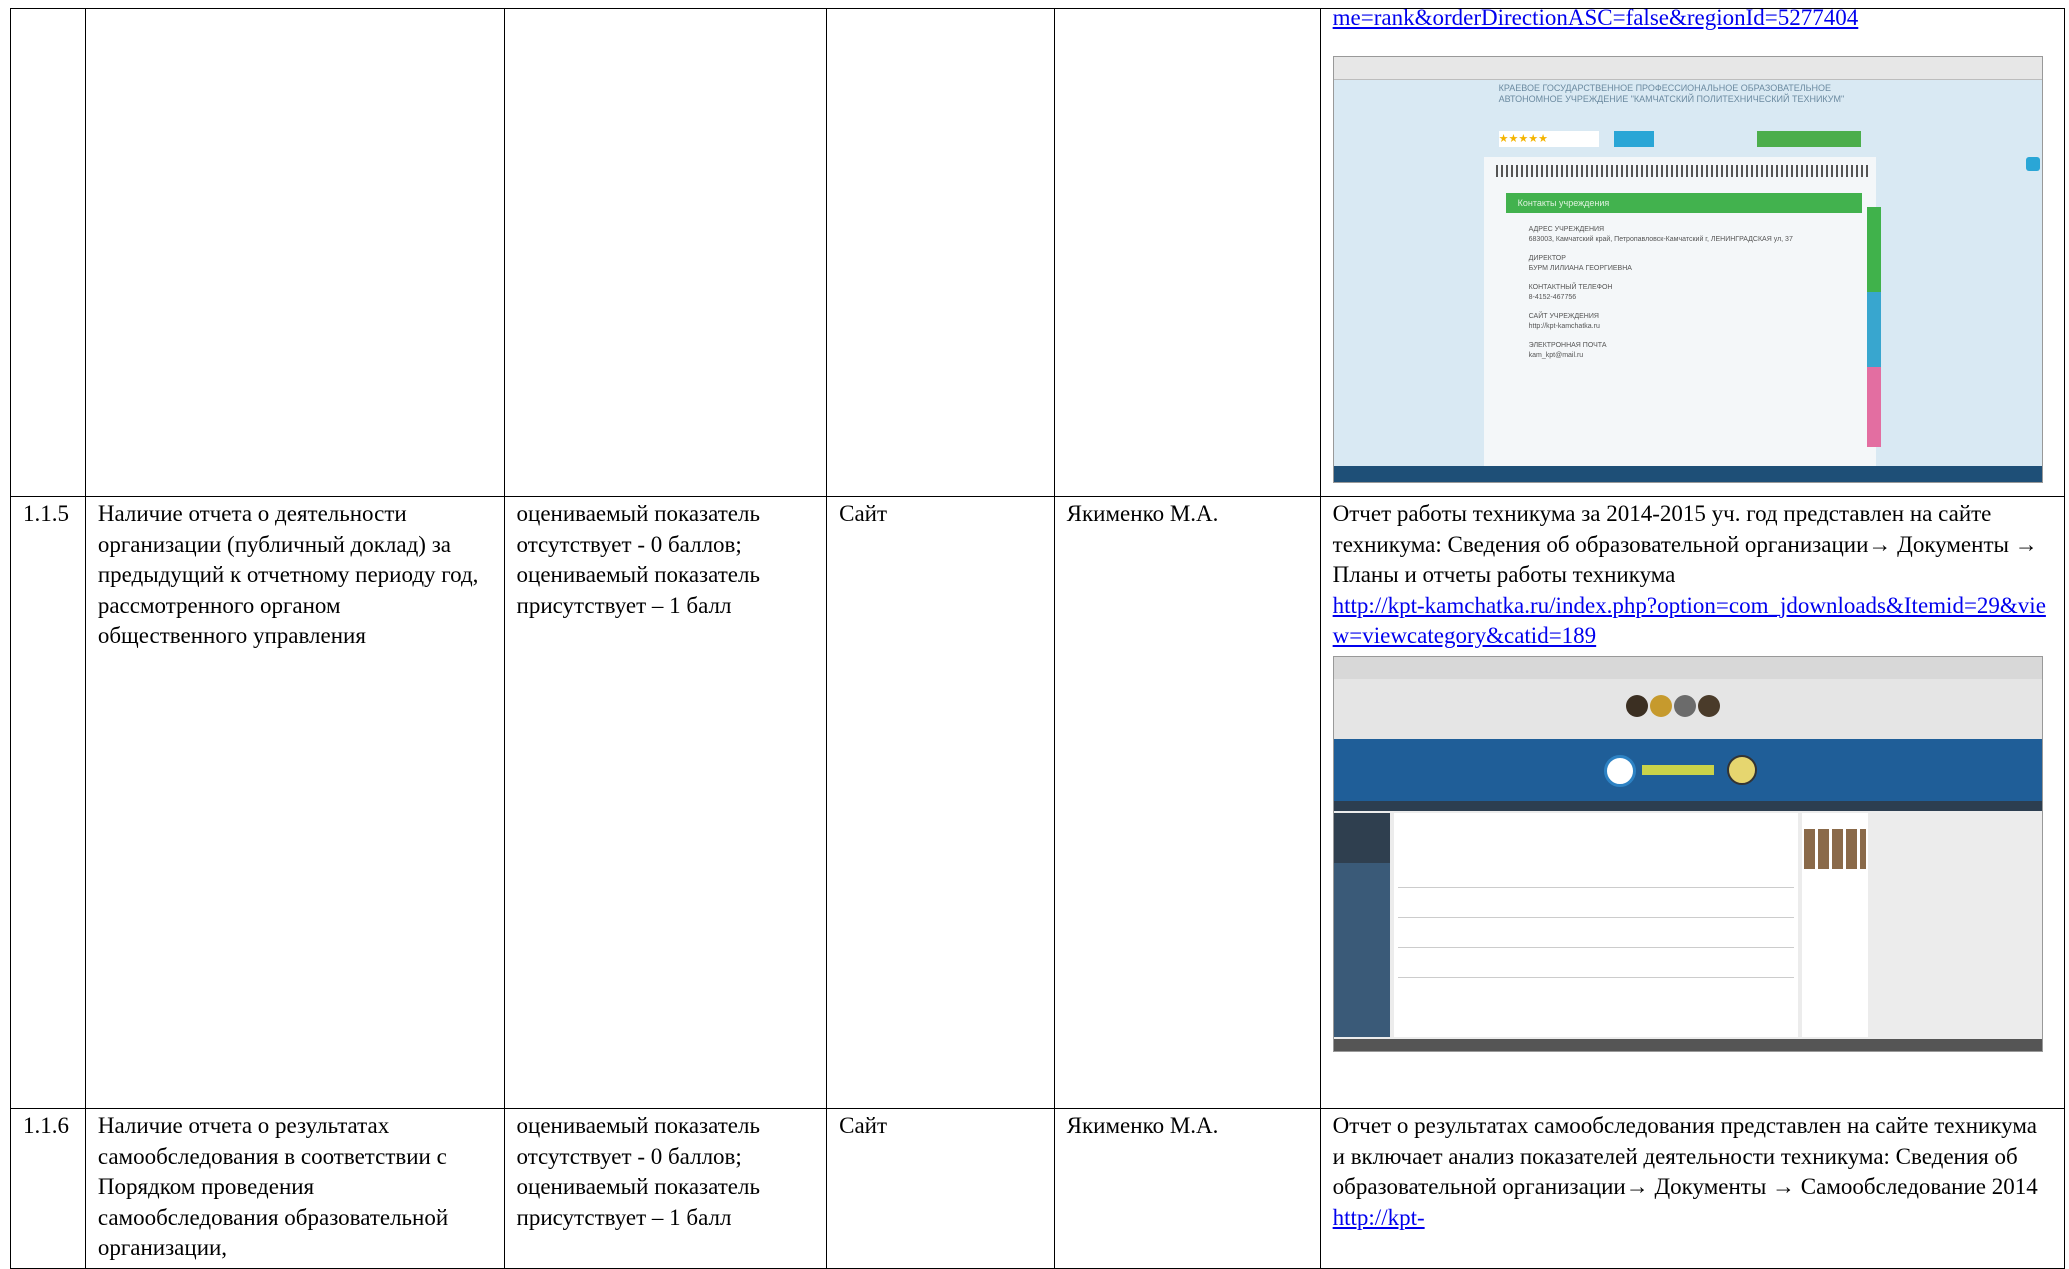  What do you see at coordinates (294, 252) in the screenshot?
I see `cell-indicator` at bounding box center [294, 252].